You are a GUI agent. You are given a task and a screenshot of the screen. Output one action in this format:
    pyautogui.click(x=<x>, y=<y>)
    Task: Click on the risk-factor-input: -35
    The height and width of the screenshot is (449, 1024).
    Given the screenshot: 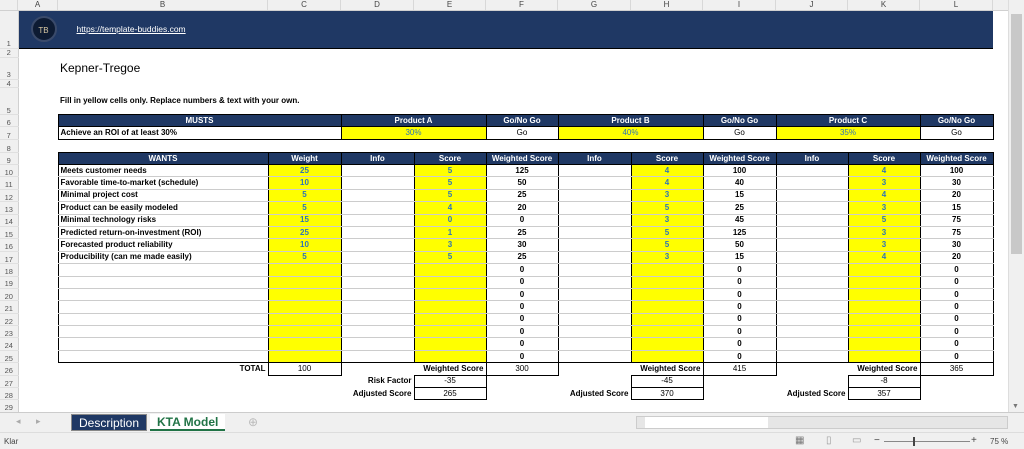 What is the action you would take?
    pyautogui.click(x=450, y=381)
    